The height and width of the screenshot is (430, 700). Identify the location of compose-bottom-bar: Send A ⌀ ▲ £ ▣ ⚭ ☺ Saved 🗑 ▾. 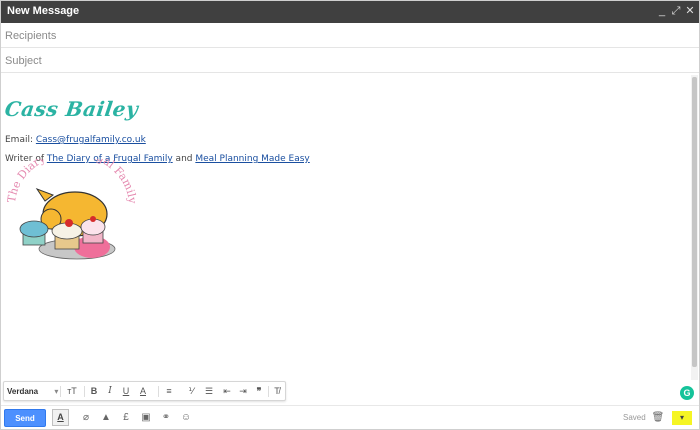
(350, 417).